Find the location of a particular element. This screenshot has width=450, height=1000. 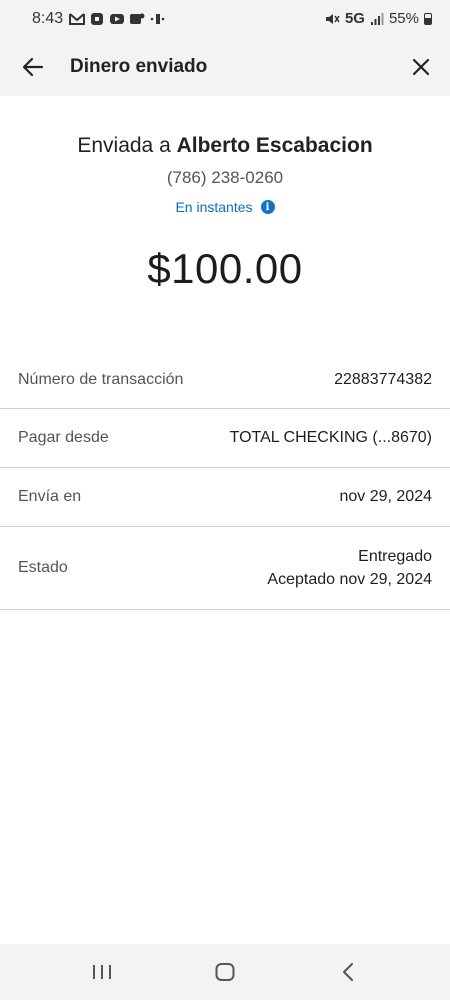

notification-icons is located at coordinates (117, 19).